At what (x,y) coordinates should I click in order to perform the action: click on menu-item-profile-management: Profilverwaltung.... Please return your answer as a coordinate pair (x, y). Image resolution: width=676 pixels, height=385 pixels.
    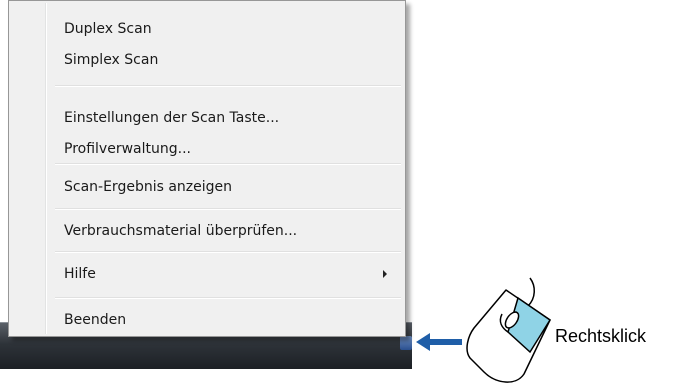
    Looking at the image, I should click on (207, 149).